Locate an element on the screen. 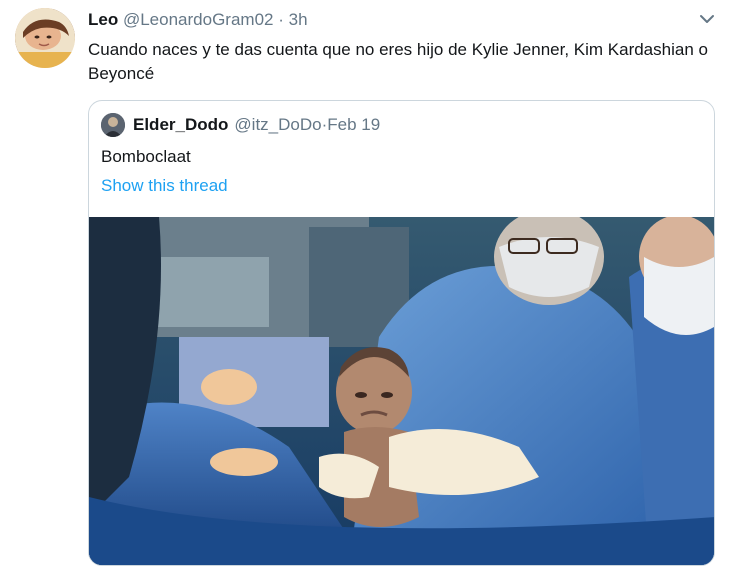 Image resolution: width=730 pixels, height=580 pixels. show-thread-link: Show this thread is located at coordinates (164, 186).